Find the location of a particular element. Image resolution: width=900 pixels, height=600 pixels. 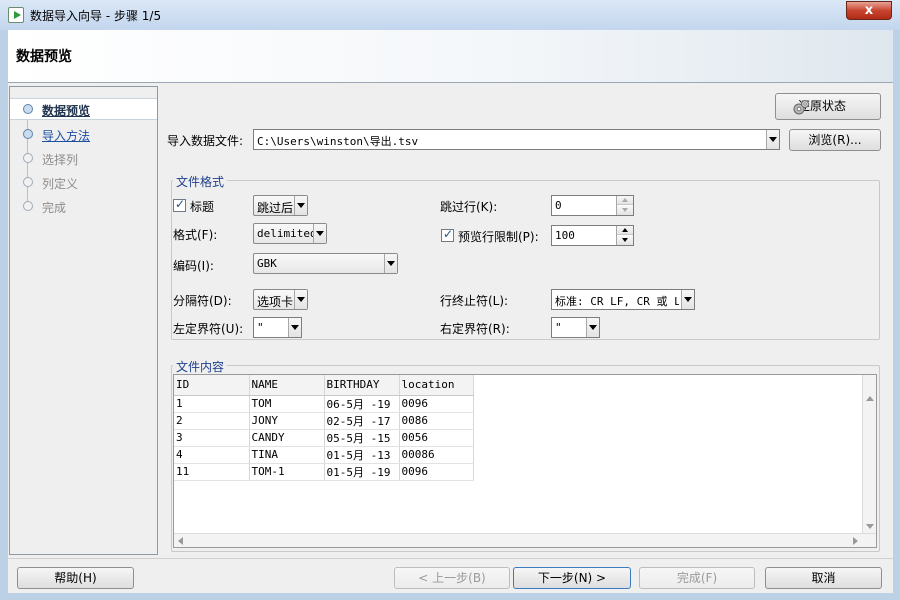

preview-limit-value: 100 is located at coordinates (565, 235).